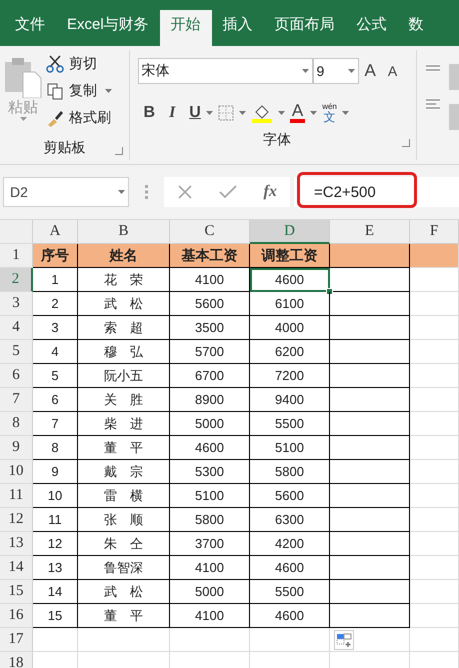  Describe the element at coordinates (370, 232) in the screenshot. I see `column-header: E` at that location.